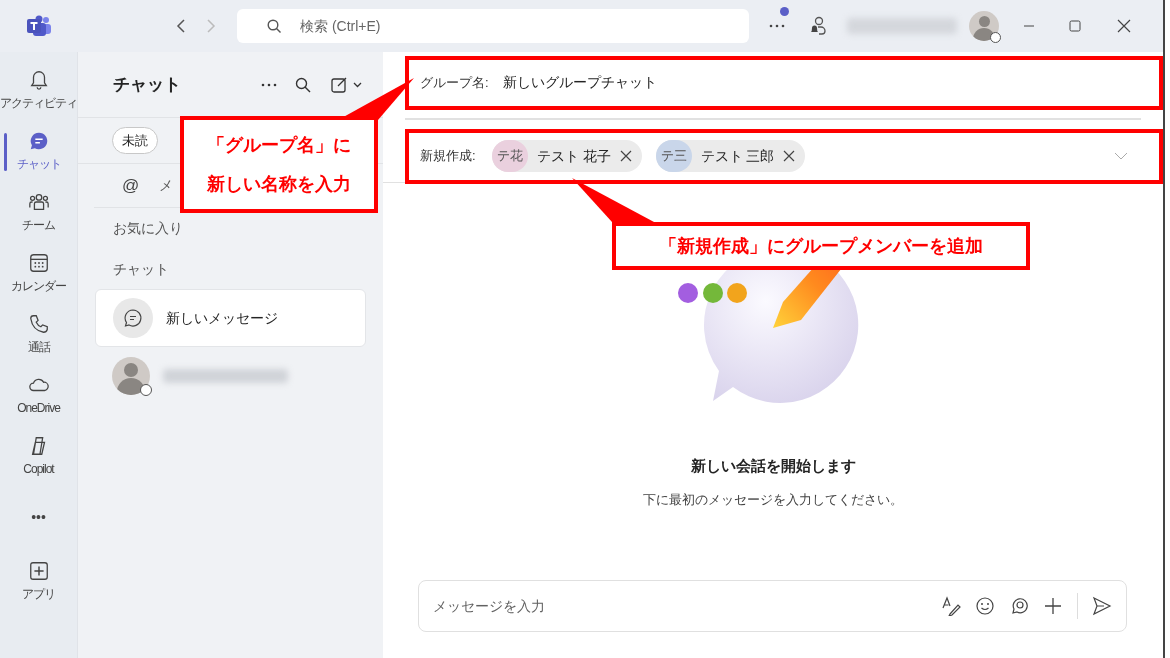 This screenshot has height=658, width=1170. I want to click on empty-state-title: 新しい会話を開始します, so click(773, 466).